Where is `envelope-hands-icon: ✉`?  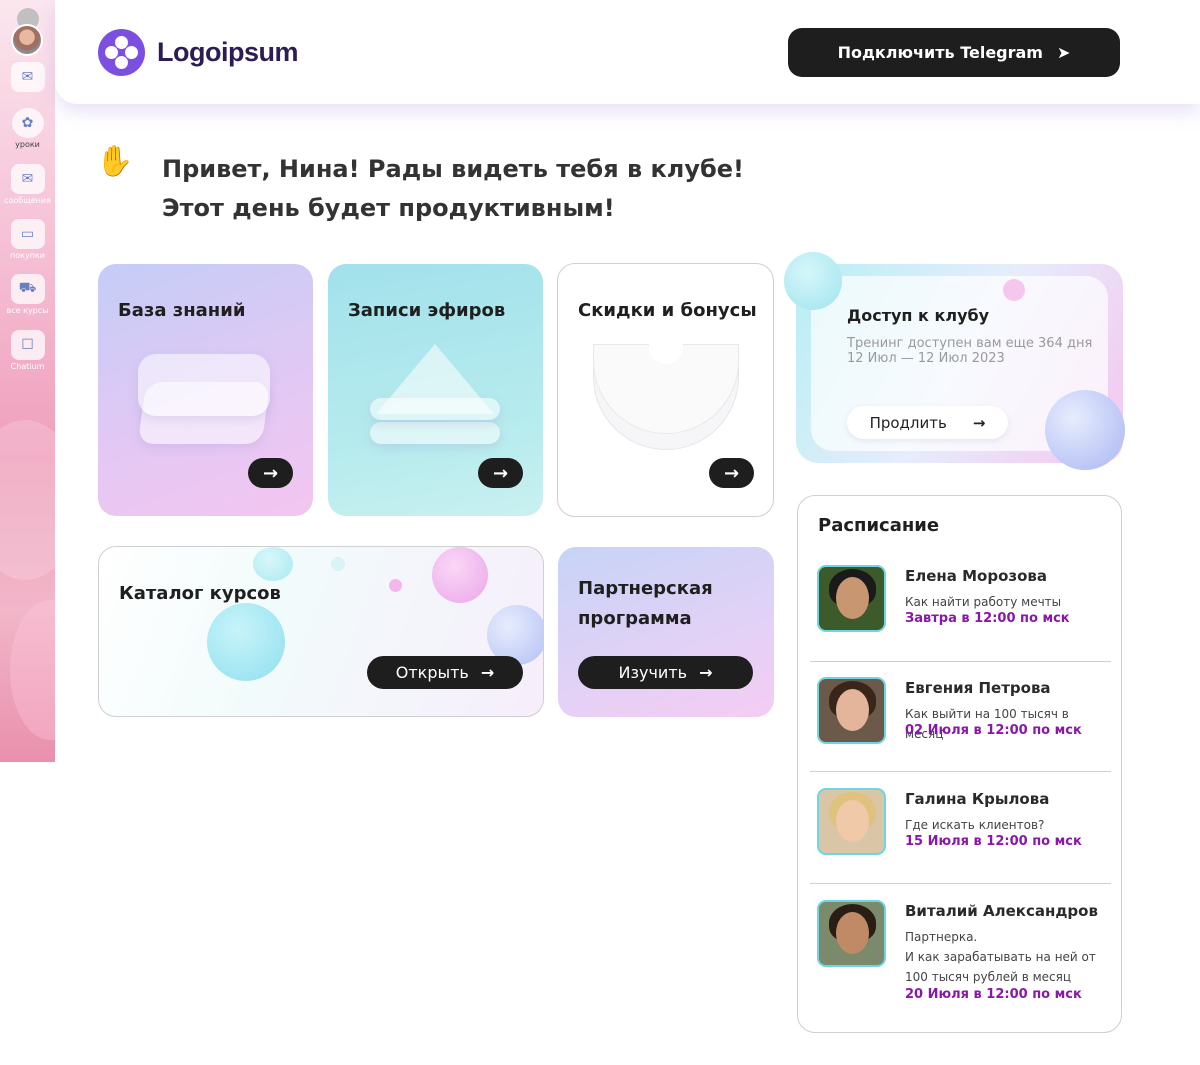
envelope-hands-icon: ✉ is located at coordinates (27, 179).